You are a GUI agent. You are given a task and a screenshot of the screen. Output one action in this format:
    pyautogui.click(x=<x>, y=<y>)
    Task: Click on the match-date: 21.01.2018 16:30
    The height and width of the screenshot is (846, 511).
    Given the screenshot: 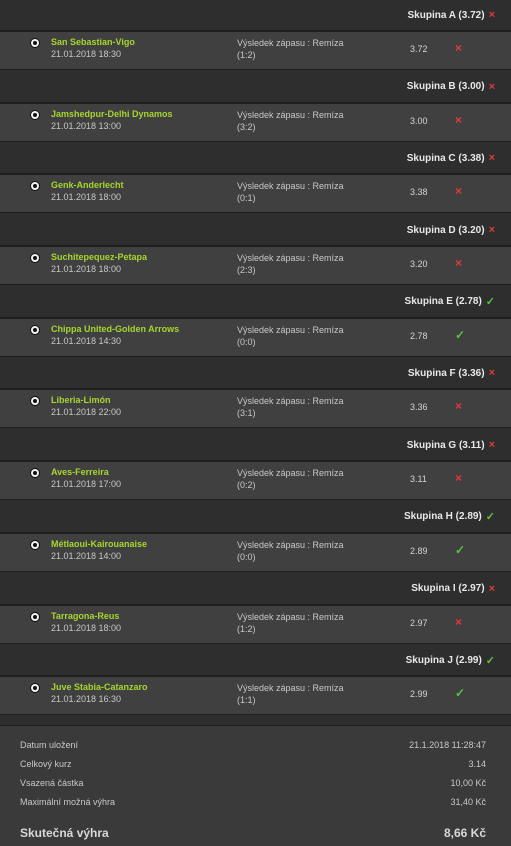 What is the action you would take?
    pyautogui.click(x=86, y=699)
    